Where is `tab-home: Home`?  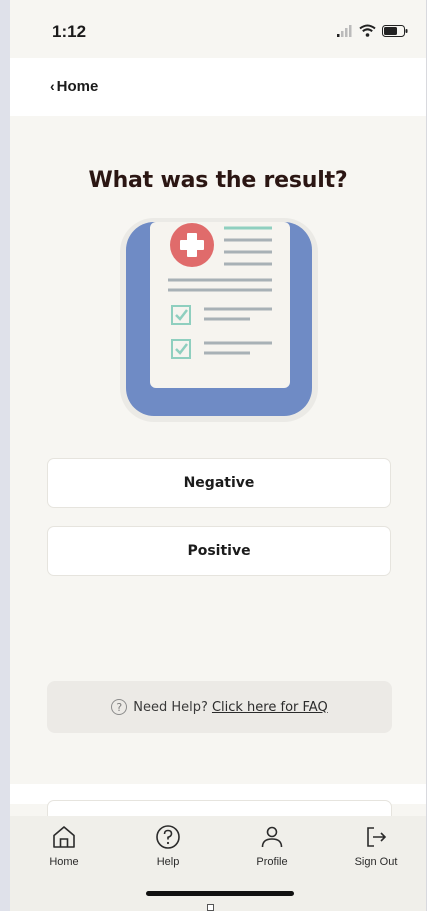 tab-home: Home is located at coordinates (64, 846).